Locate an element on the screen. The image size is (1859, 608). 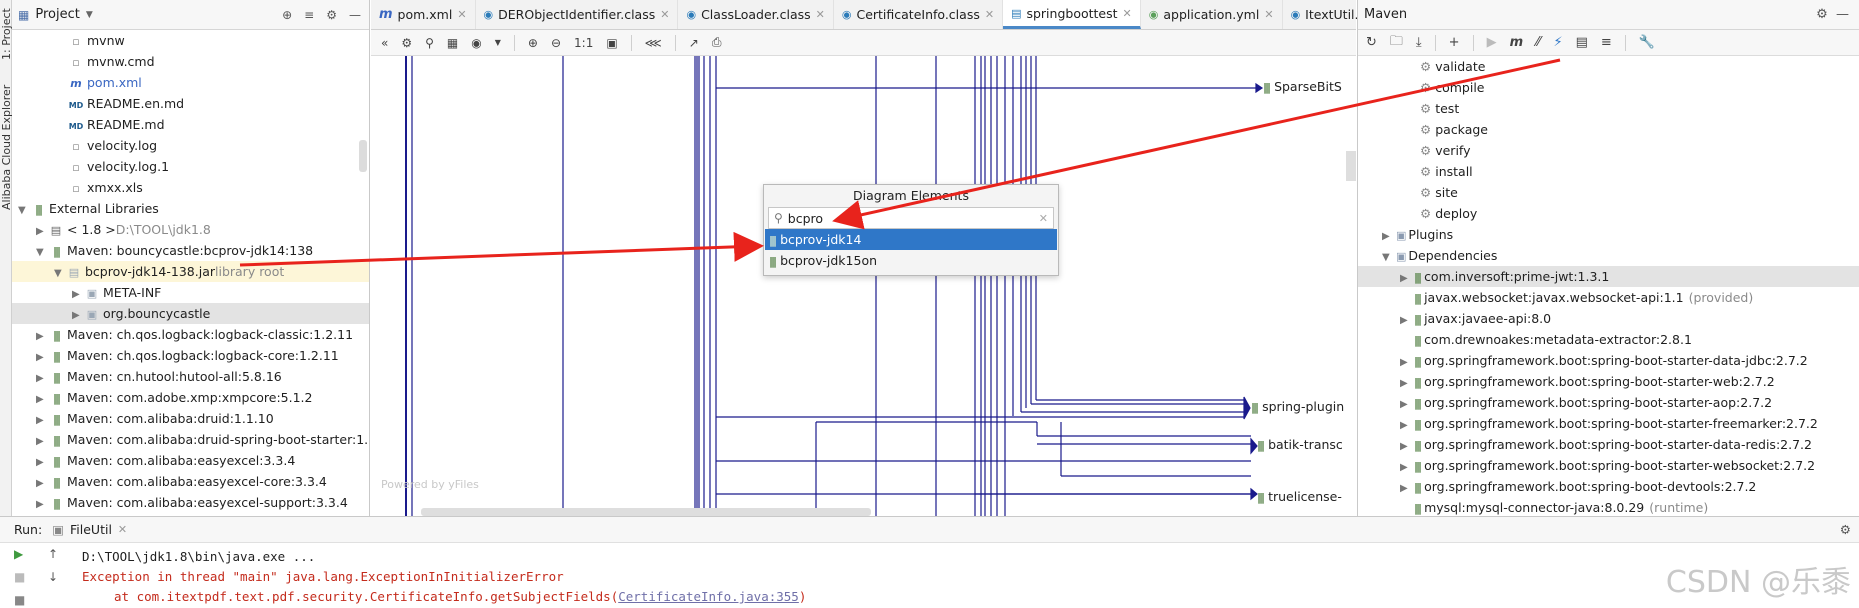
run-icon: ▶ is located at coordinates (1492, 42).